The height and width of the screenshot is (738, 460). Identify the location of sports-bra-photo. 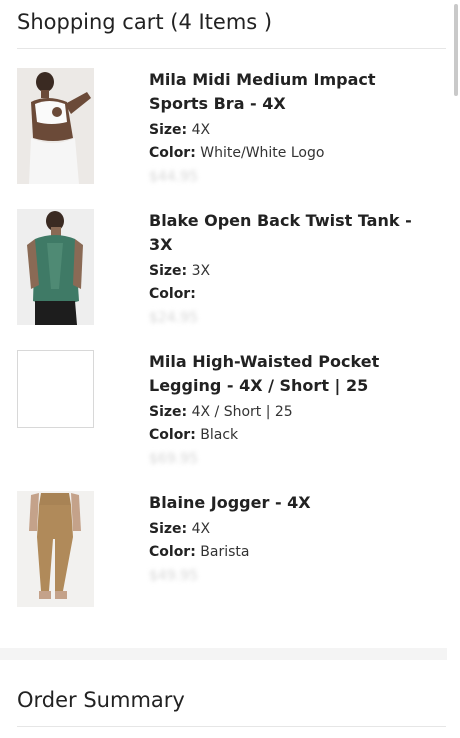
(55, 126).